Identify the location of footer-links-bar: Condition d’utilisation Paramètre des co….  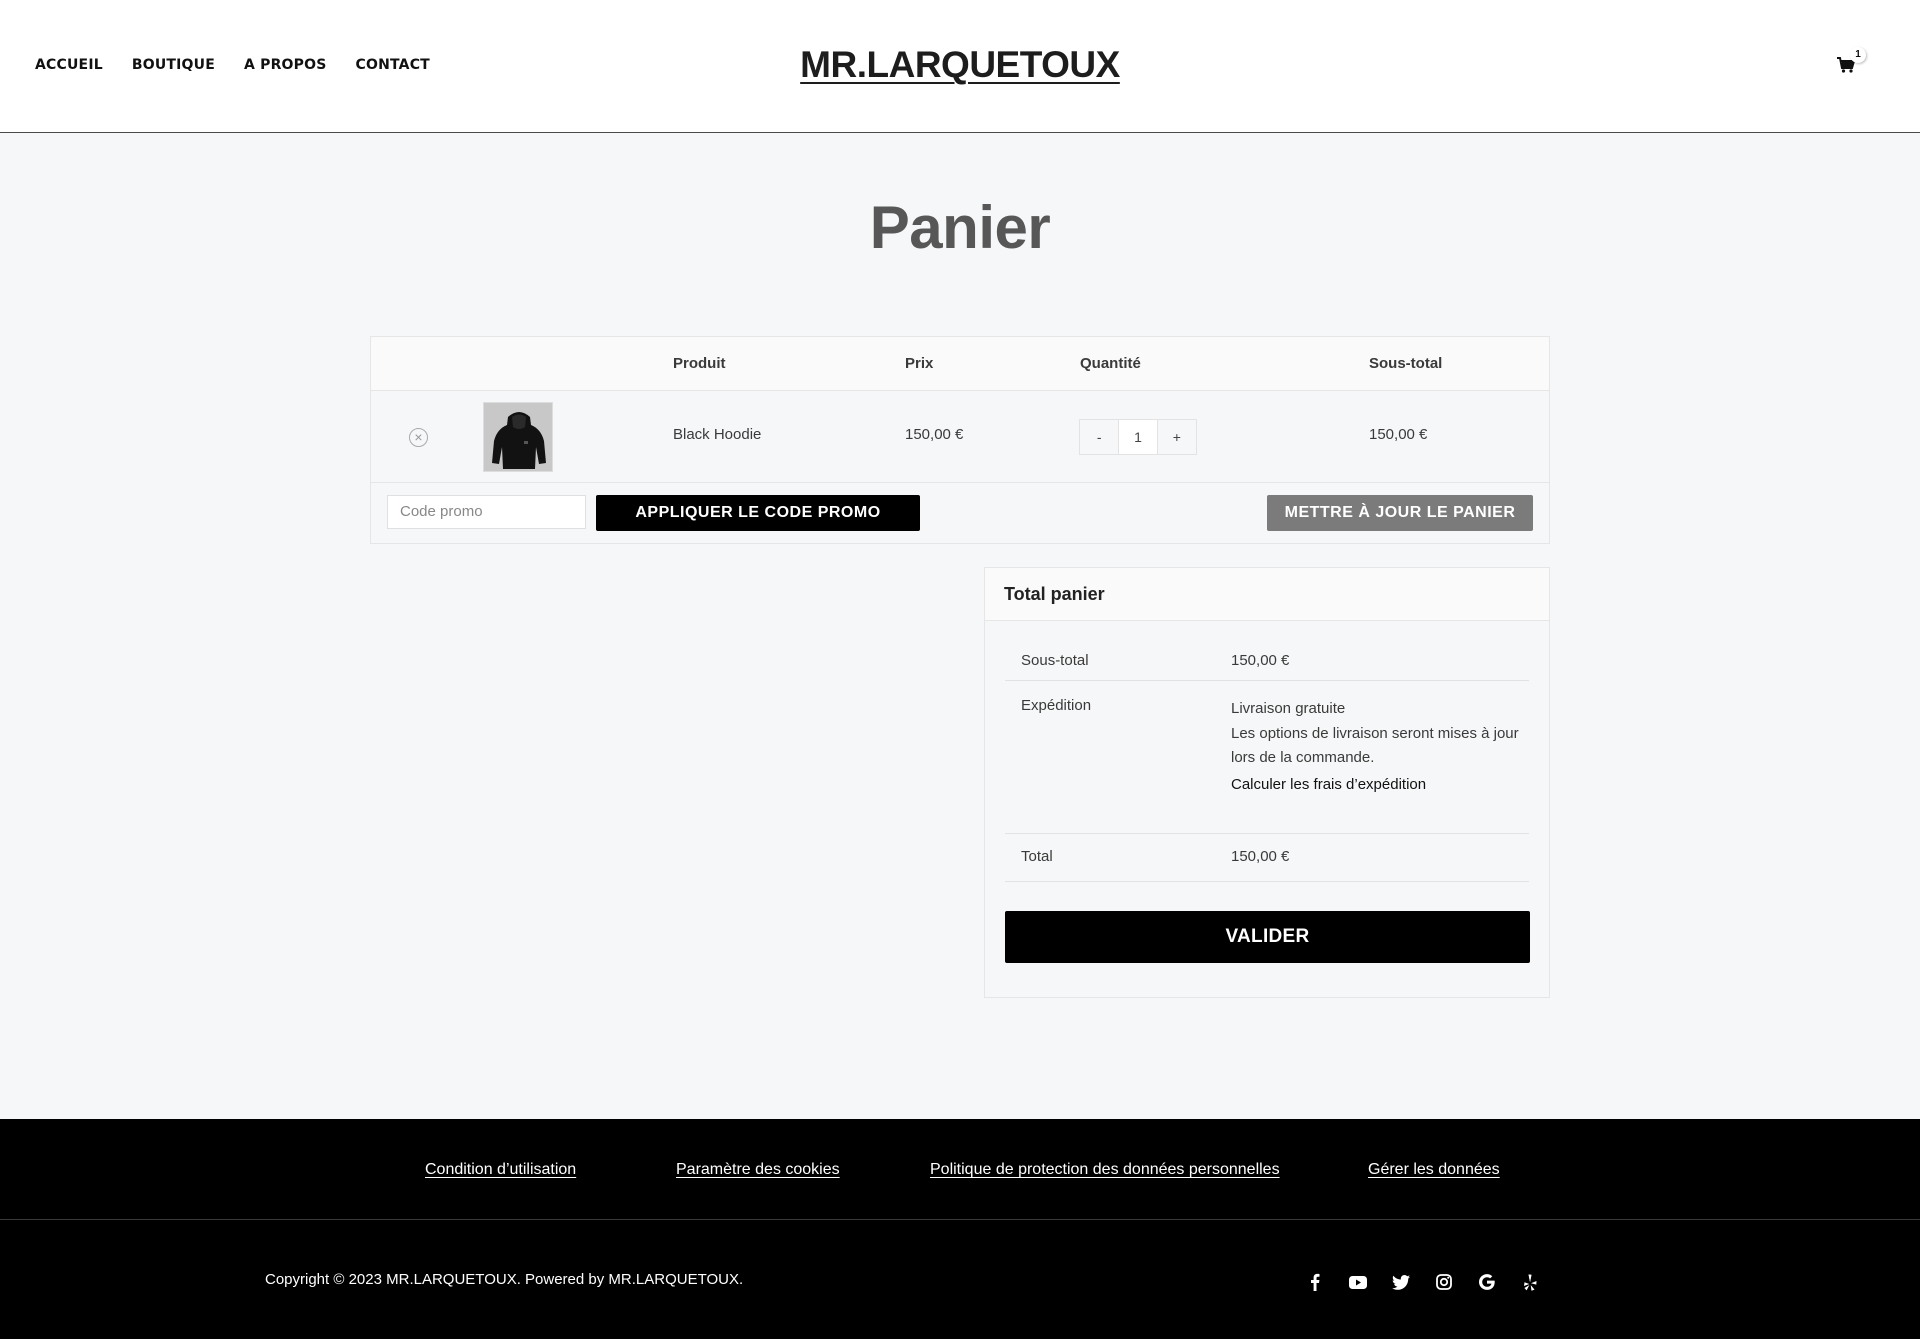
(960, 1169).